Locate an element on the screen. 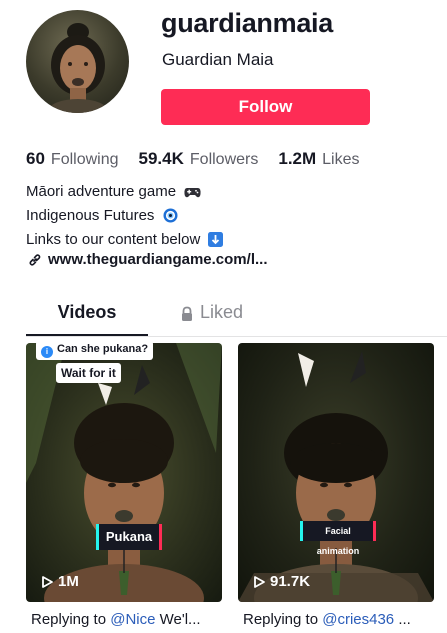 This screenshot has height=633, width=447. game-controller-icon is located at coordinates (192, 194).